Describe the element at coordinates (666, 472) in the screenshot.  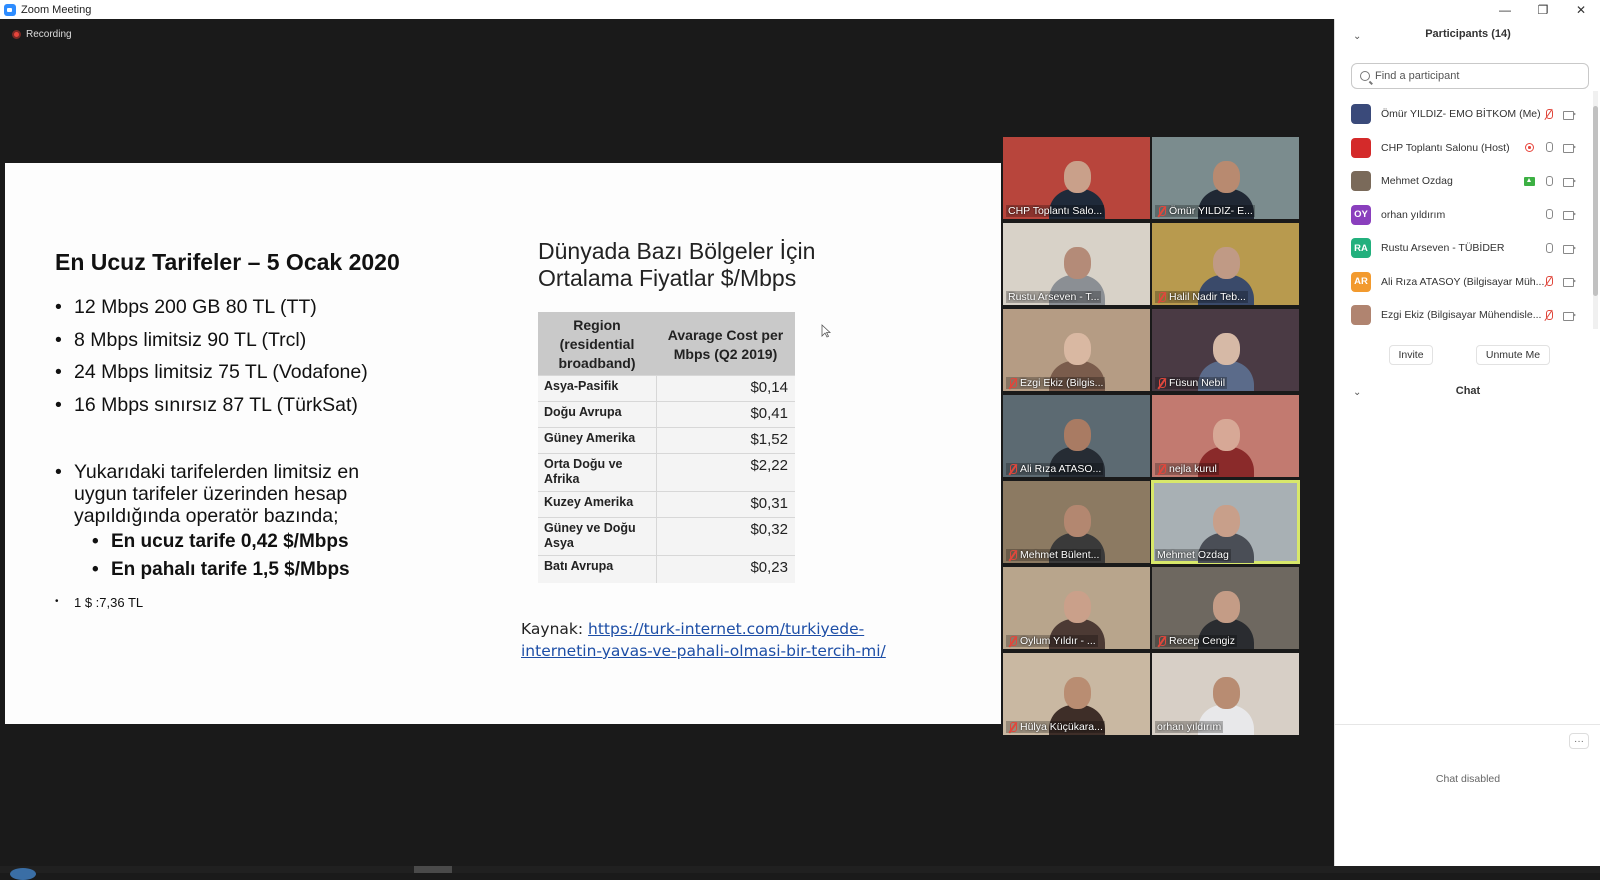
I see `table-row: Orta Doğu ve Afrika $2,22` at that location.